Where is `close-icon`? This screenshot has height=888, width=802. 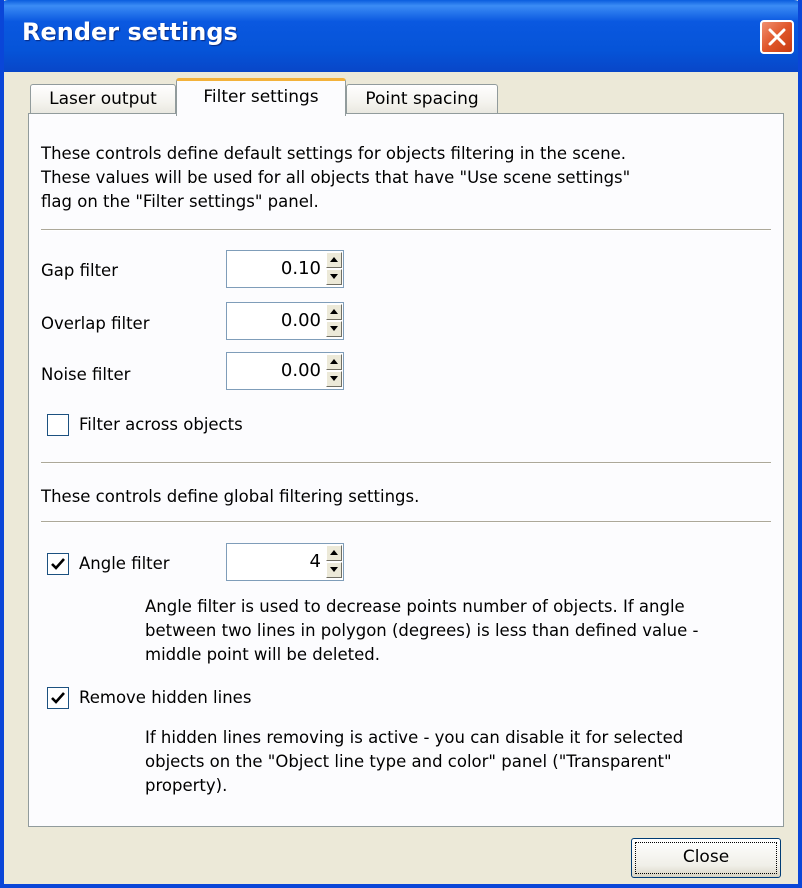 close-icon is located at coordinates (777, 37).